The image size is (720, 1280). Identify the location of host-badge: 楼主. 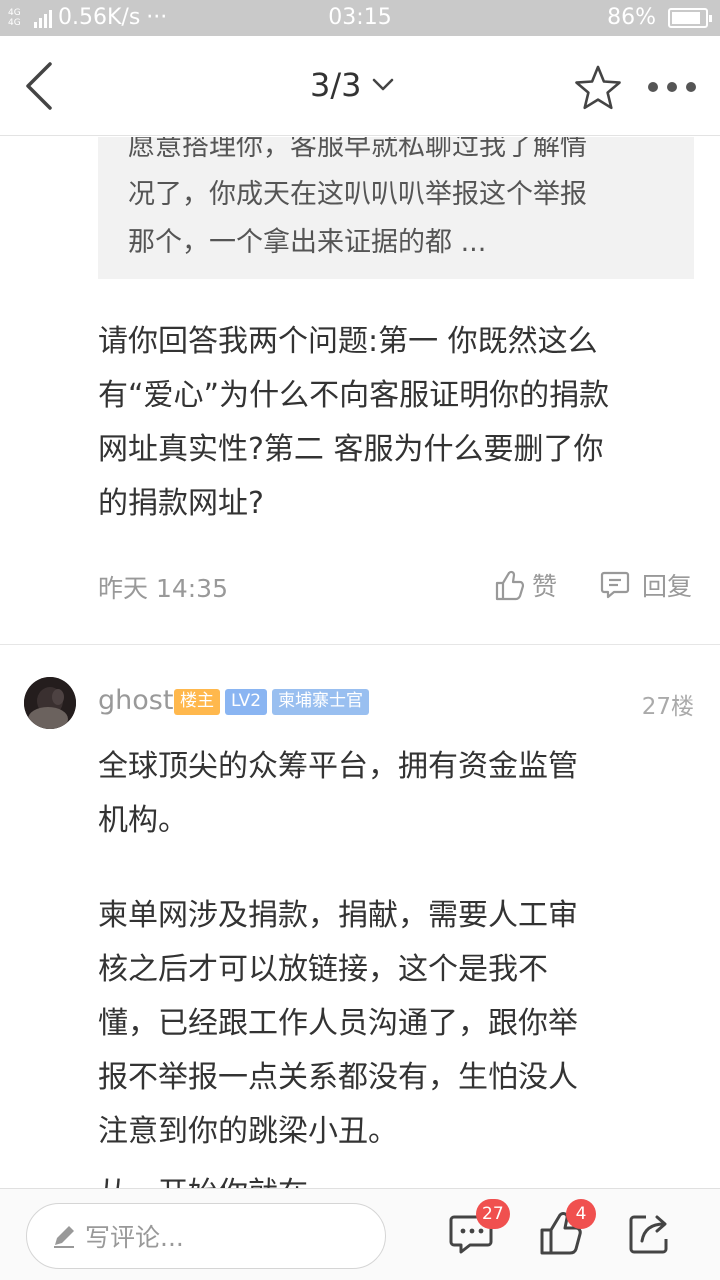
(197, 702).